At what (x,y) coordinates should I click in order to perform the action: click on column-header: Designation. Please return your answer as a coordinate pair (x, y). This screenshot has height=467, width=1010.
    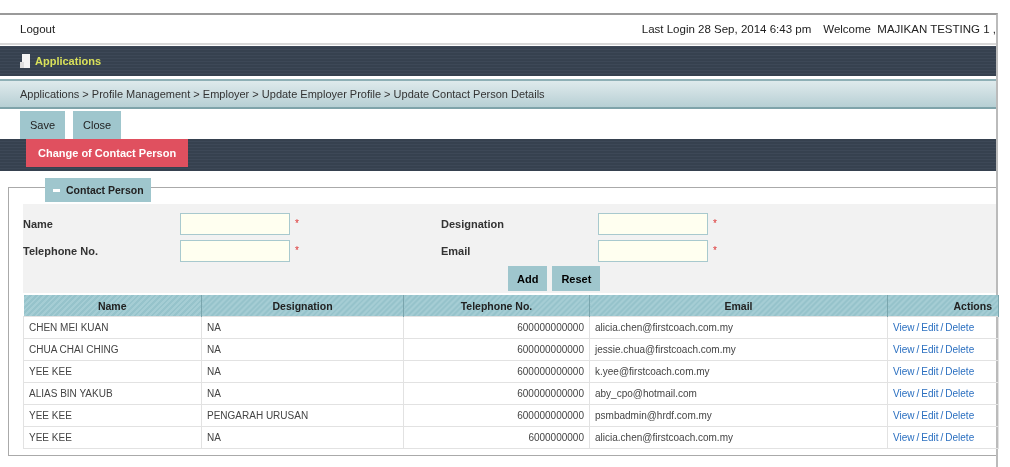
    Looking at the image, I should click on (302, 306).